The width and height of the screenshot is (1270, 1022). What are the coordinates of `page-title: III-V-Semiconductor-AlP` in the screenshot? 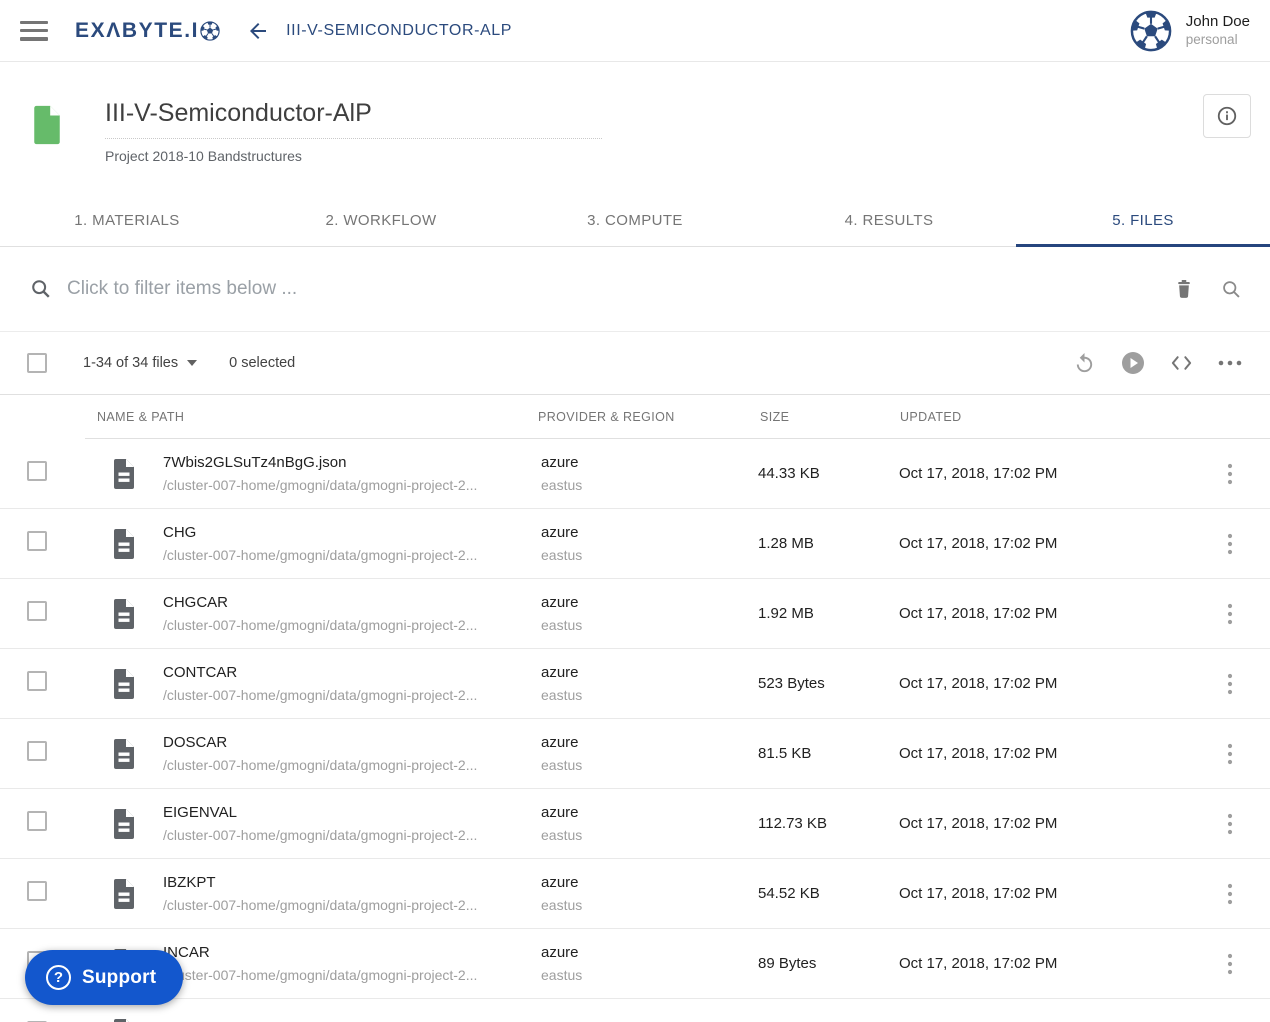 It's located at (353, 119).